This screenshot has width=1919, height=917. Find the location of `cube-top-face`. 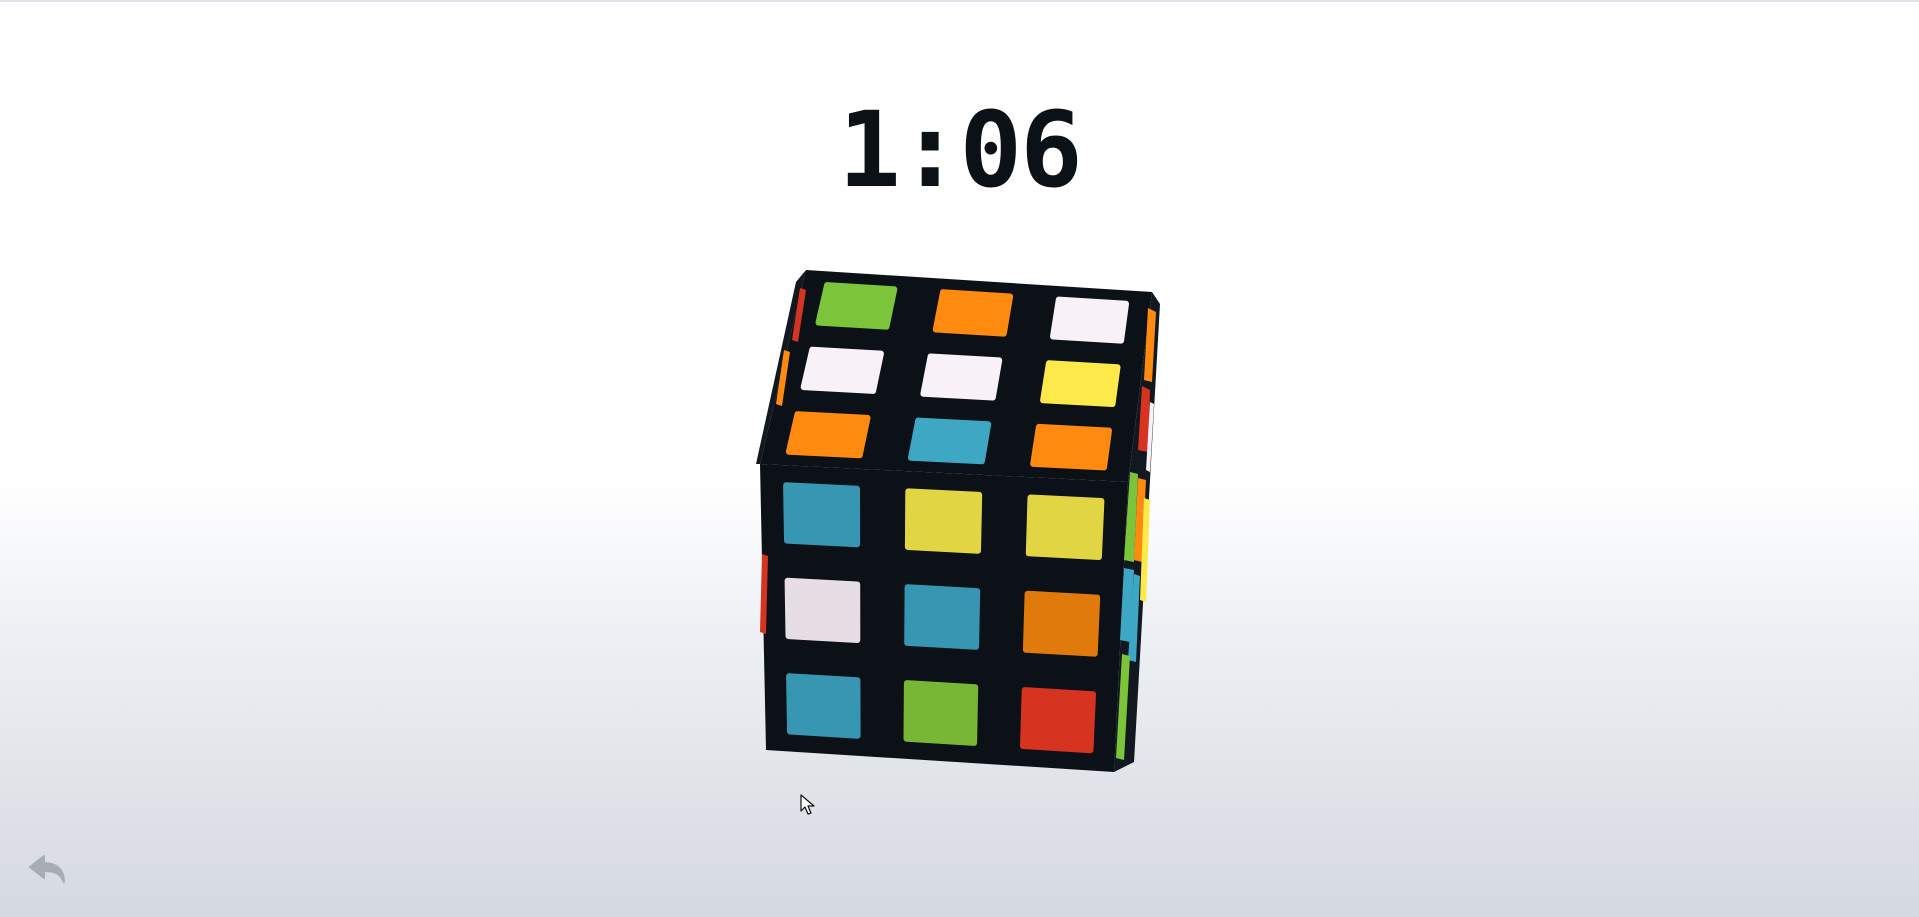

cube-top-face is located at coordinates (957, 376).